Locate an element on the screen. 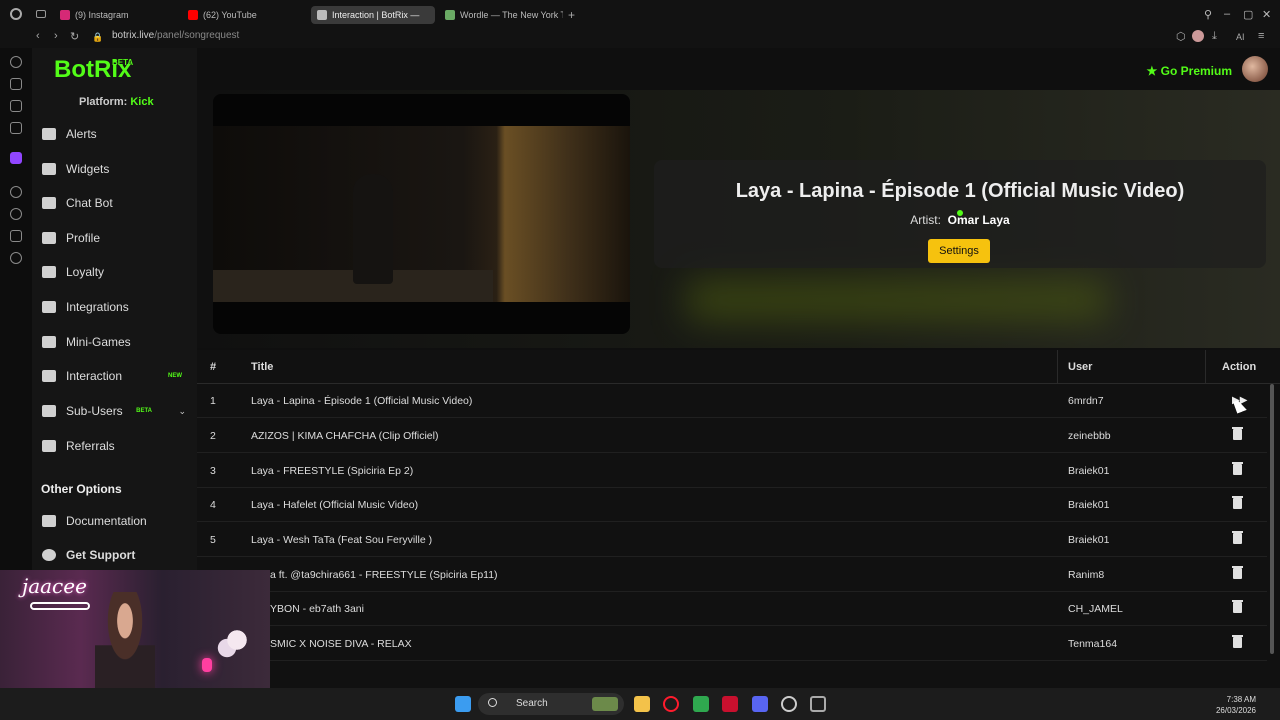 The height and width of the screenshot is (720, 1280). tab-botrix: Interaction | BotRix — is located at coordinates (373, 15).